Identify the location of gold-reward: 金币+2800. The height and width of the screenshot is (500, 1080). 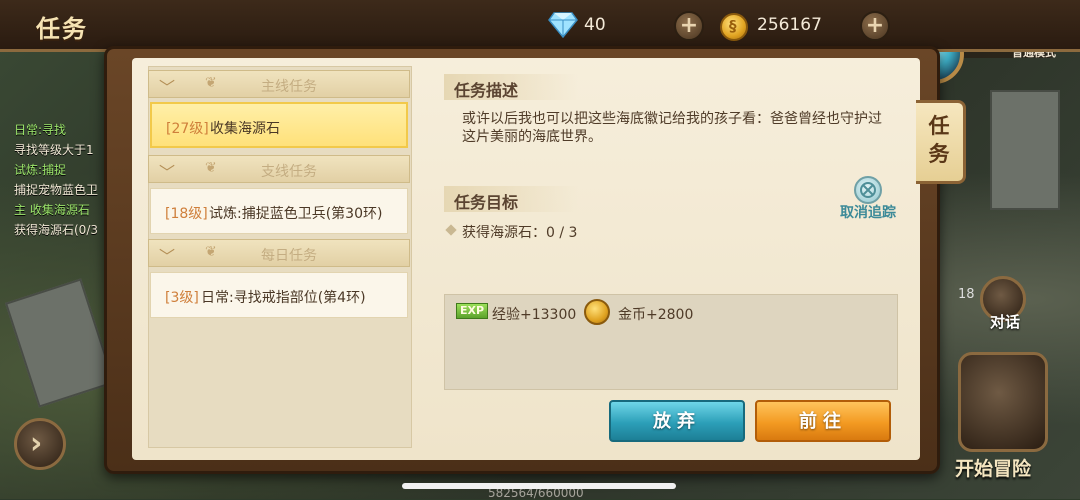
(656, 315).